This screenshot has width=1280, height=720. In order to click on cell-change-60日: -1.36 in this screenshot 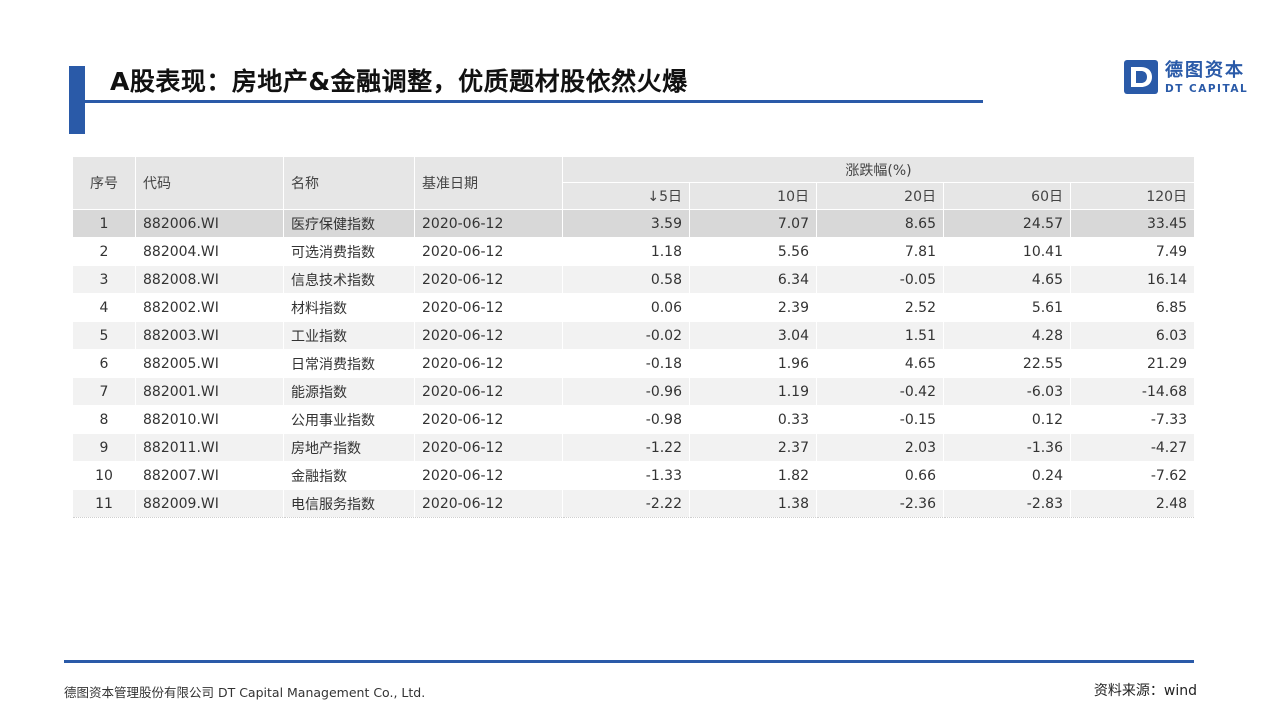, I will do `click(1007, 447)`.